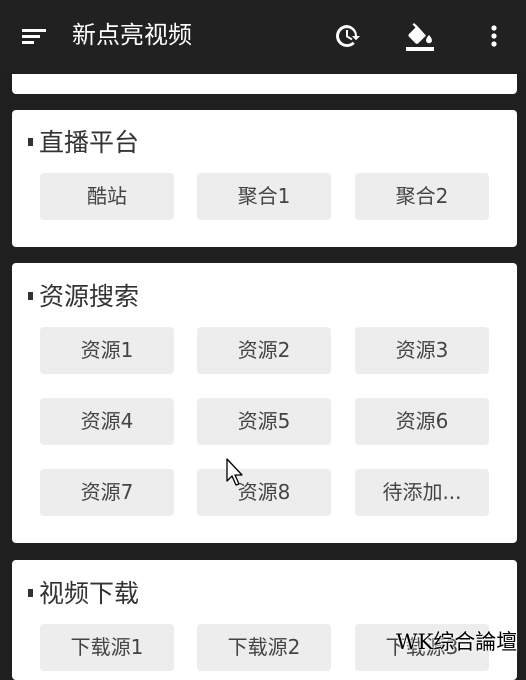 This screenshot has height=680, width=526. What do you see at coordinates (457, 642) in the screenshot?
I see `watermark: WK综合論壇` at bounding box center [457, 642].